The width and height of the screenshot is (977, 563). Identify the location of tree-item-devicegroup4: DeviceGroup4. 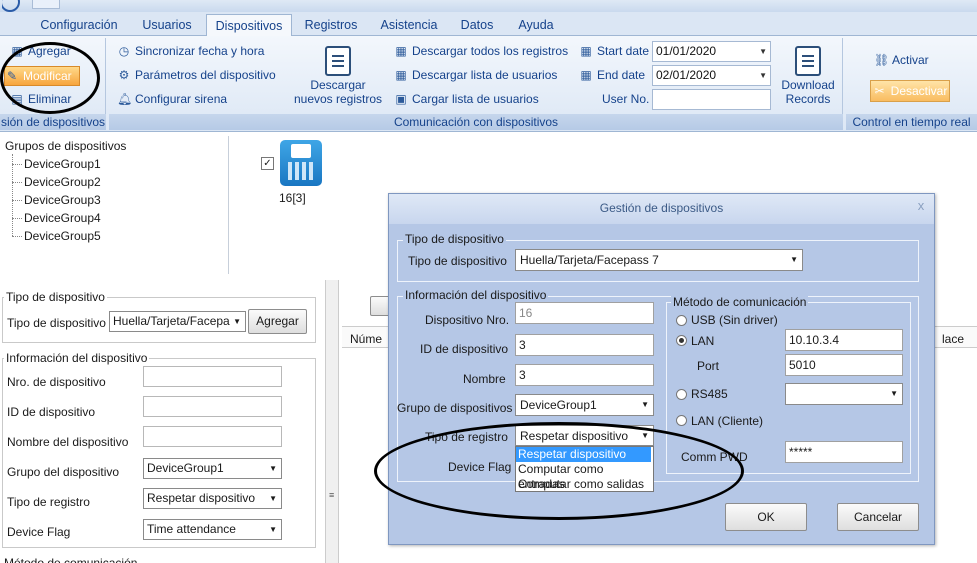
(62, 218).